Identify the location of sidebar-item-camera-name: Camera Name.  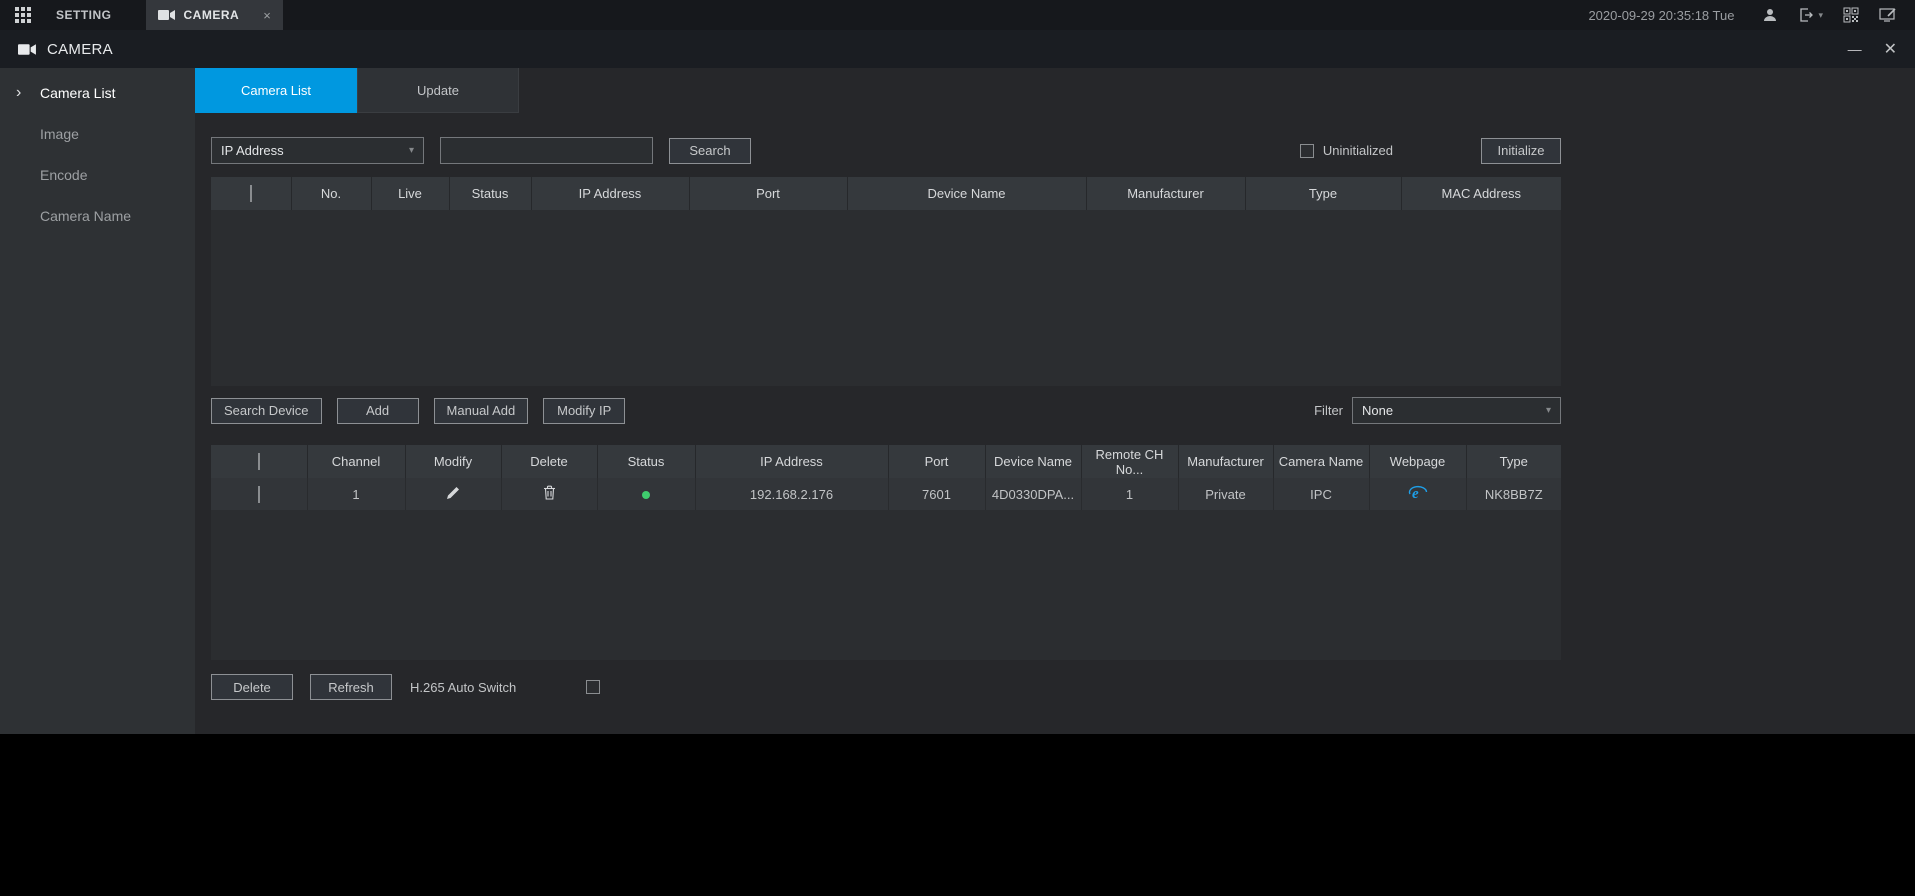
(97, 215).